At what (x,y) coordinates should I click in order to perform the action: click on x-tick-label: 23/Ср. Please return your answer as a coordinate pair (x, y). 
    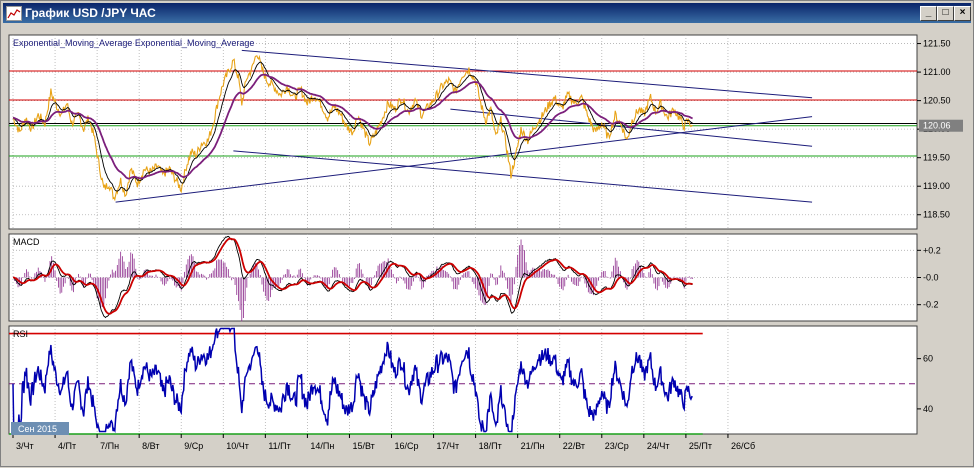
    Looking at the image, I should click on (617, 446).